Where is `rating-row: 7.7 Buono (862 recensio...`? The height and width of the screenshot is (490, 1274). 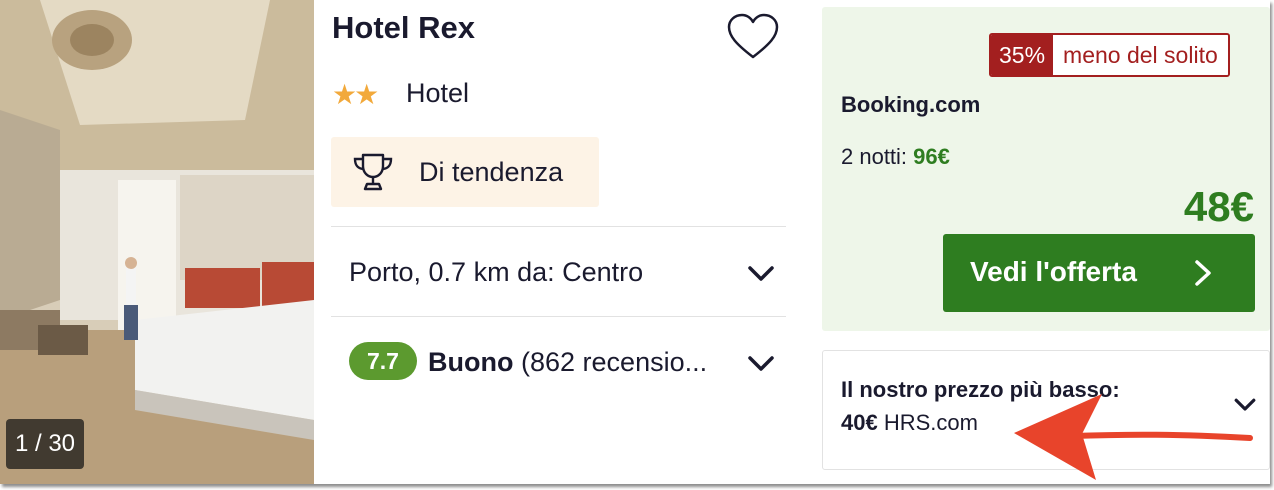 rating-row: 7.7 Buono (862 recensio... is located at coordinates (558, 362).